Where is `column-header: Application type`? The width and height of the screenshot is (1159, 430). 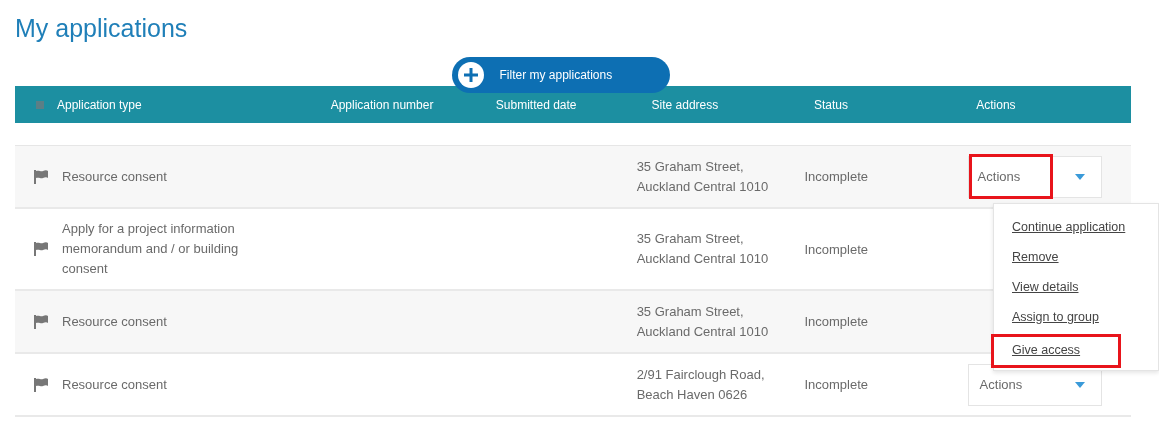
column-header: Application type is located at coordinates (99, 104).